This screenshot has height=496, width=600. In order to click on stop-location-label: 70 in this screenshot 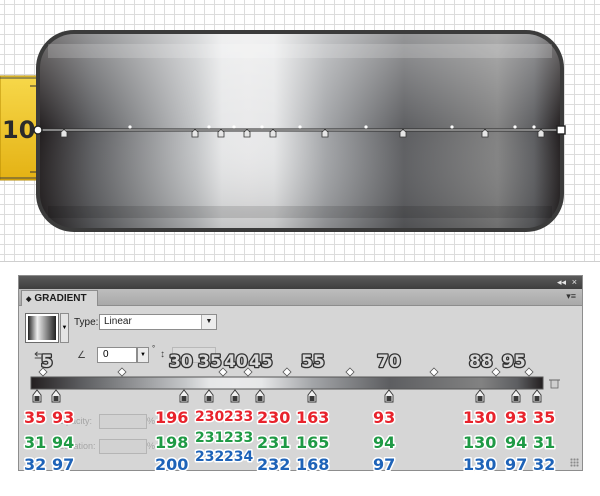, I will do `click(389, 362)`.